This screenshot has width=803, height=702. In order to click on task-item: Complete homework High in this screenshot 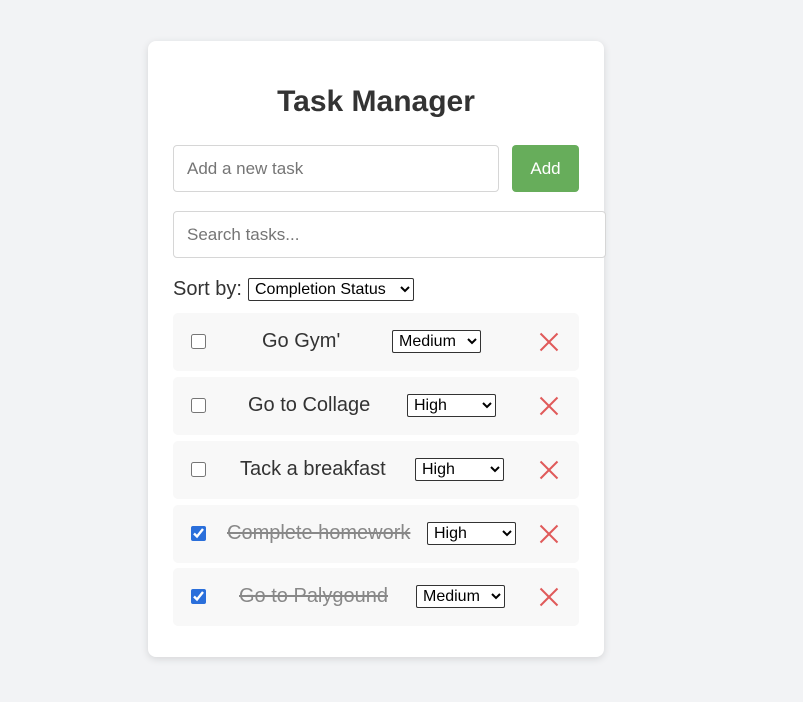, I will do `click(376, 534)`.